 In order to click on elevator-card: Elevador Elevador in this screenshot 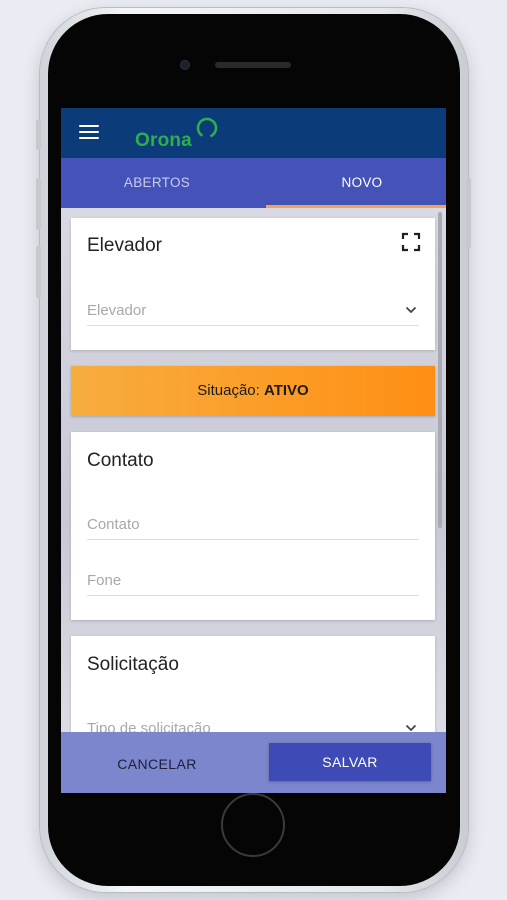, I will do `click(253, 284)`.